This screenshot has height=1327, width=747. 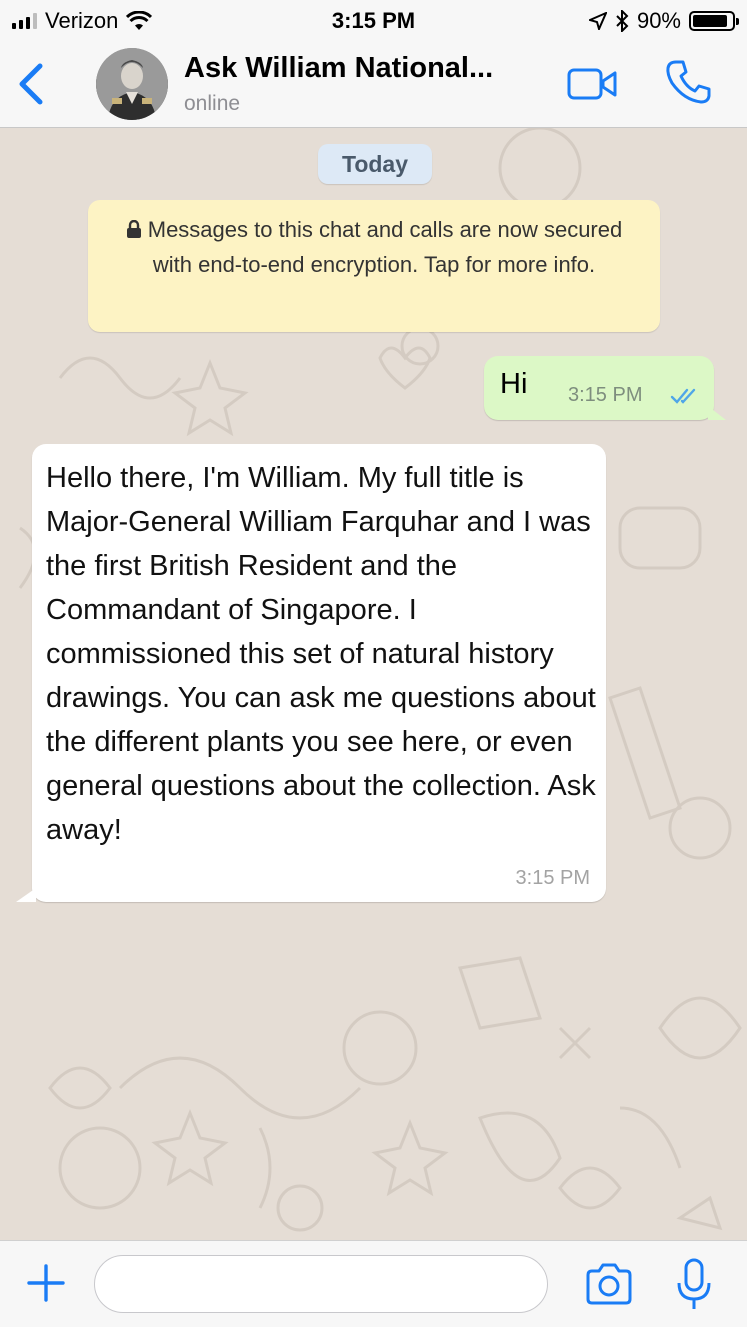 What do you see at coordinates (714, 21) in the screenshot?
I see `battery-icon` at bounding box center [714, 21].